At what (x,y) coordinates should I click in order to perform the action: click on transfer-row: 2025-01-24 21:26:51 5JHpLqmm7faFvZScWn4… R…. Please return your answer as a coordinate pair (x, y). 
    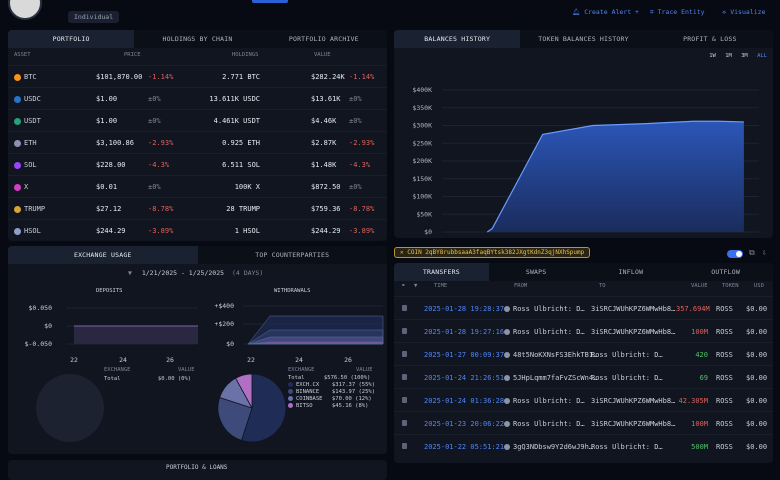
    Looking at the image, I should click on (583, 376).